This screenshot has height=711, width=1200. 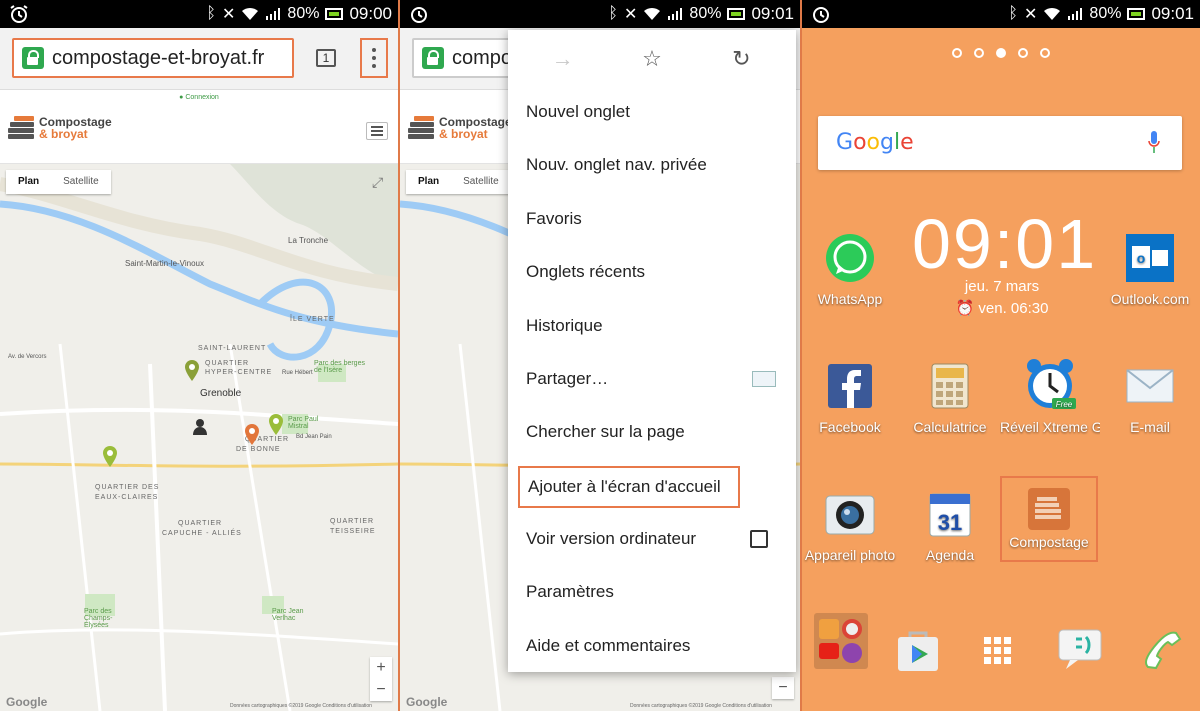 What do you see at coordinates (482, 57) in the screenshot?
I see `url-text: compo` at bounding box center [482, 57].